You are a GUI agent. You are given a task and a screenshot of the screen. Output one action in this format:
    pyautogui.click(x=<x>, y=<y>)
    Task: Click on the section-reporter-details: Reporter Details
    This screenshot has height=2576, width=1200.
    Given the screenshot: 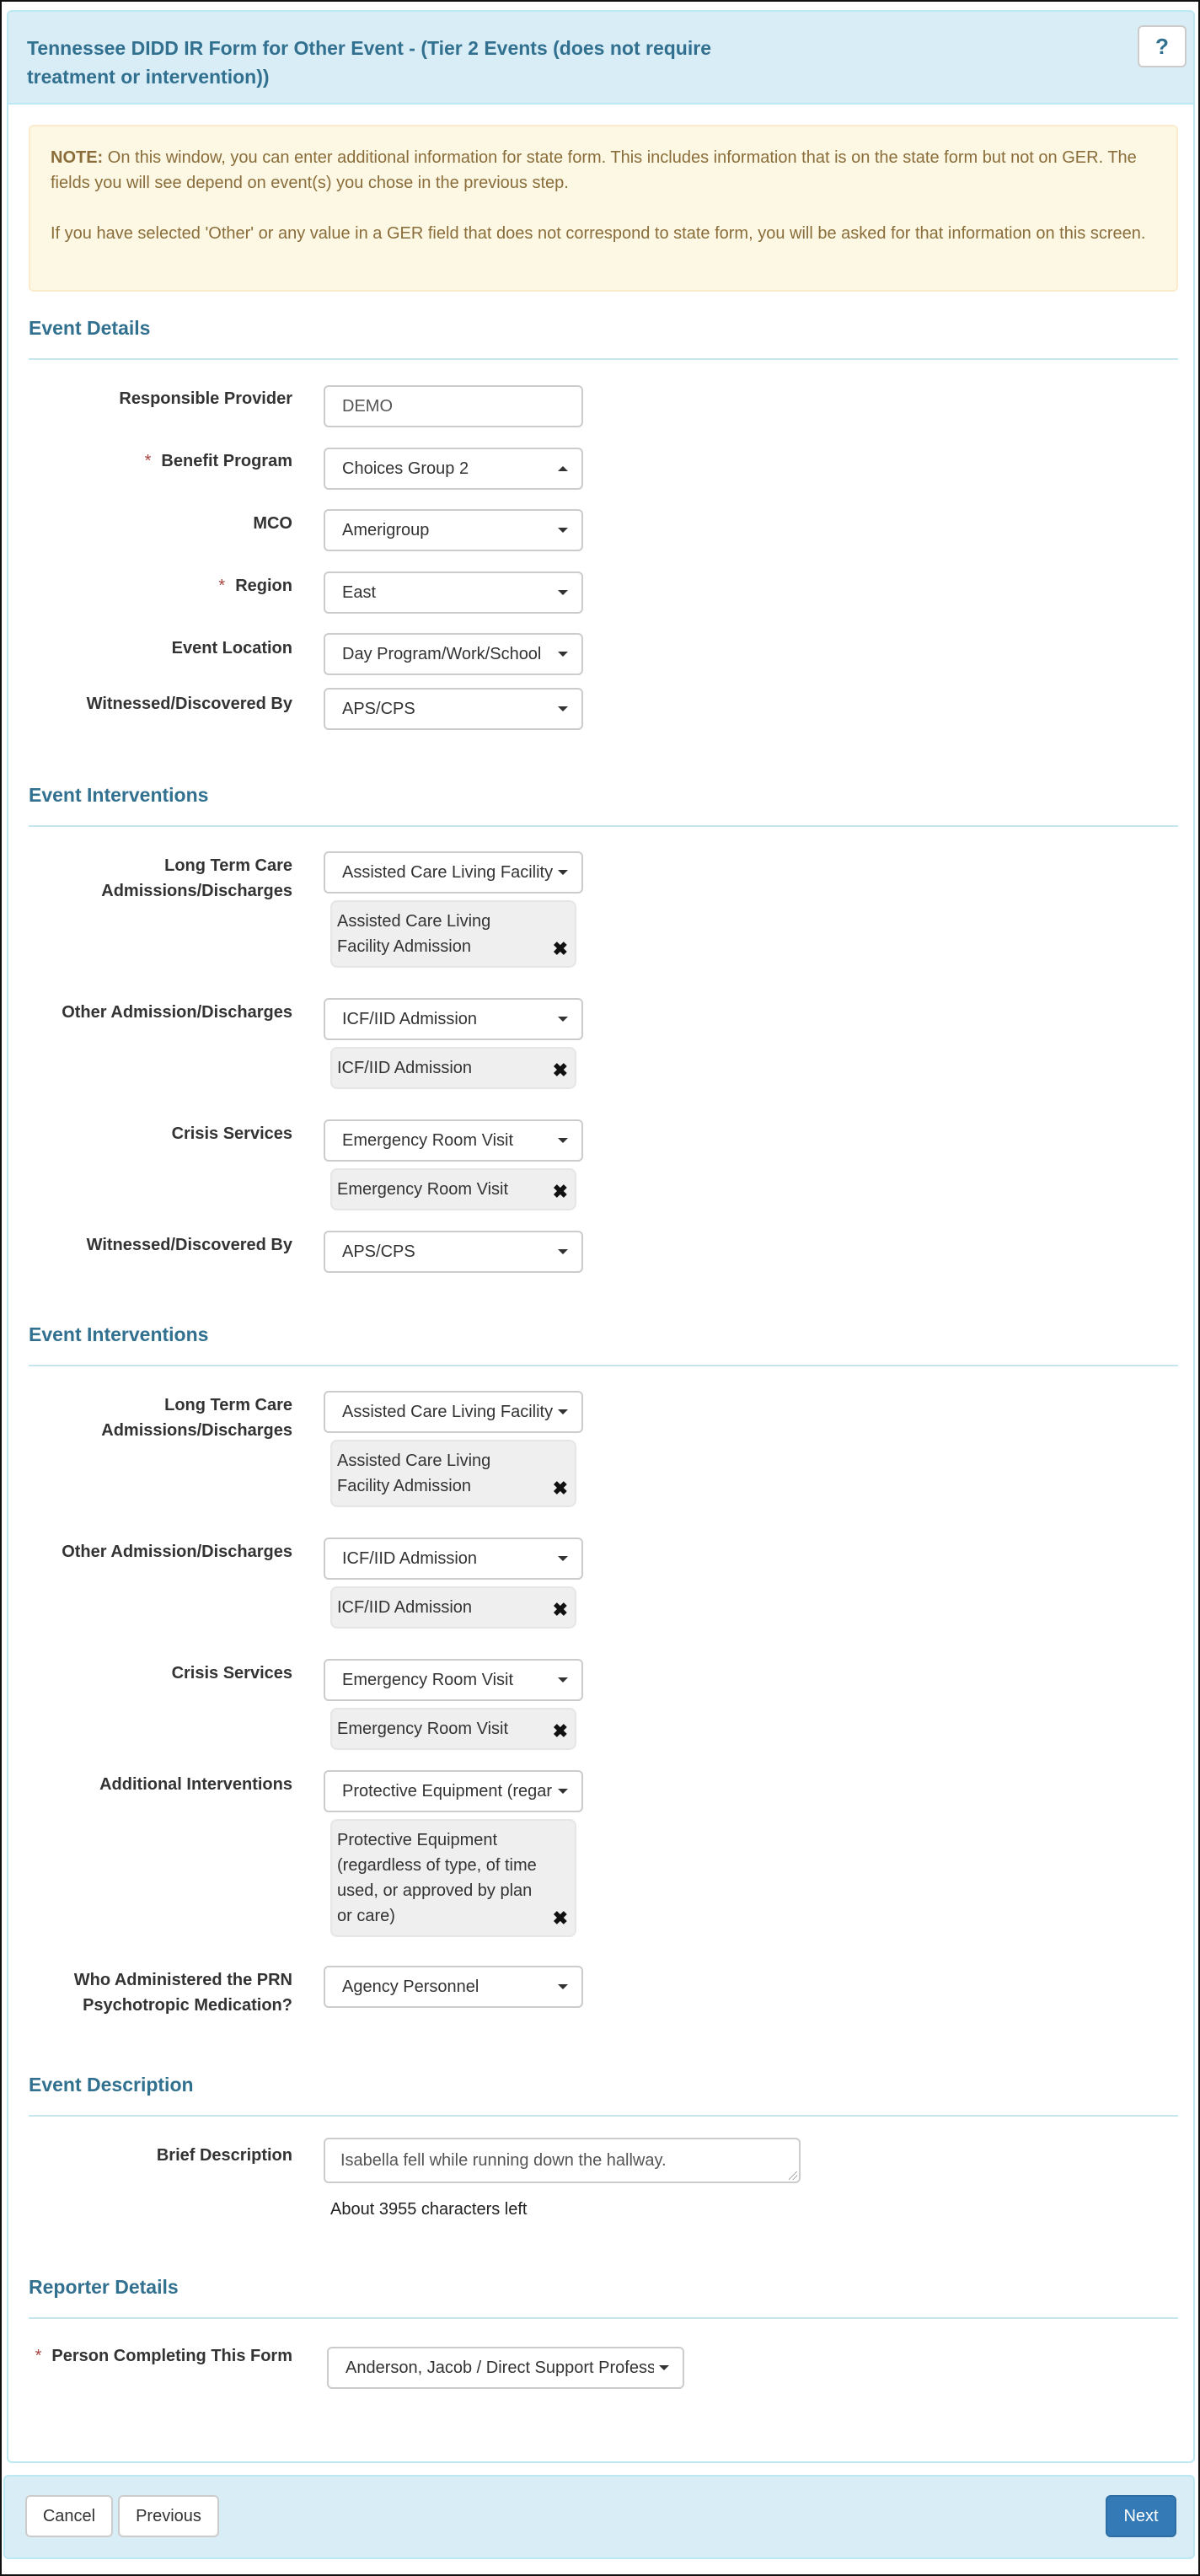 What is the action you would take?
    pyautogui.click(x=603, y=2297)
    